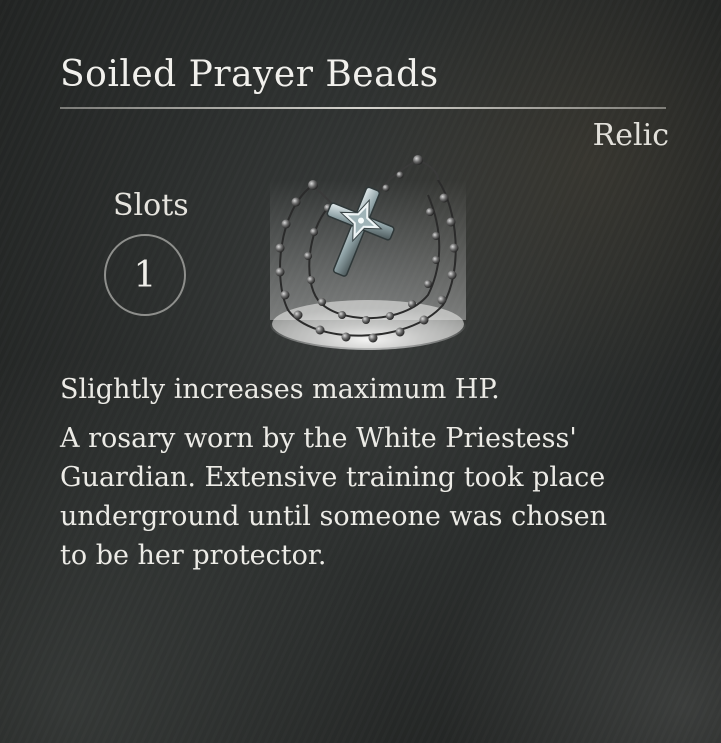  I want to click on slots-label: Slots, so click(151, 205).